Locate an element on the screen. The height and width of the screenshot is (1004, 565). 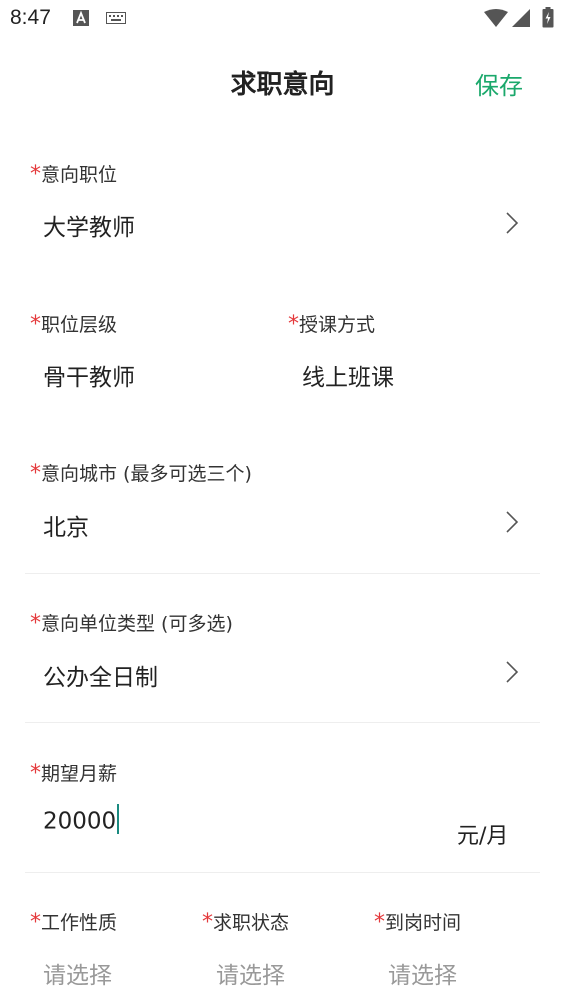
salary-input-value: 20000 is located at coordinates (80, 821).